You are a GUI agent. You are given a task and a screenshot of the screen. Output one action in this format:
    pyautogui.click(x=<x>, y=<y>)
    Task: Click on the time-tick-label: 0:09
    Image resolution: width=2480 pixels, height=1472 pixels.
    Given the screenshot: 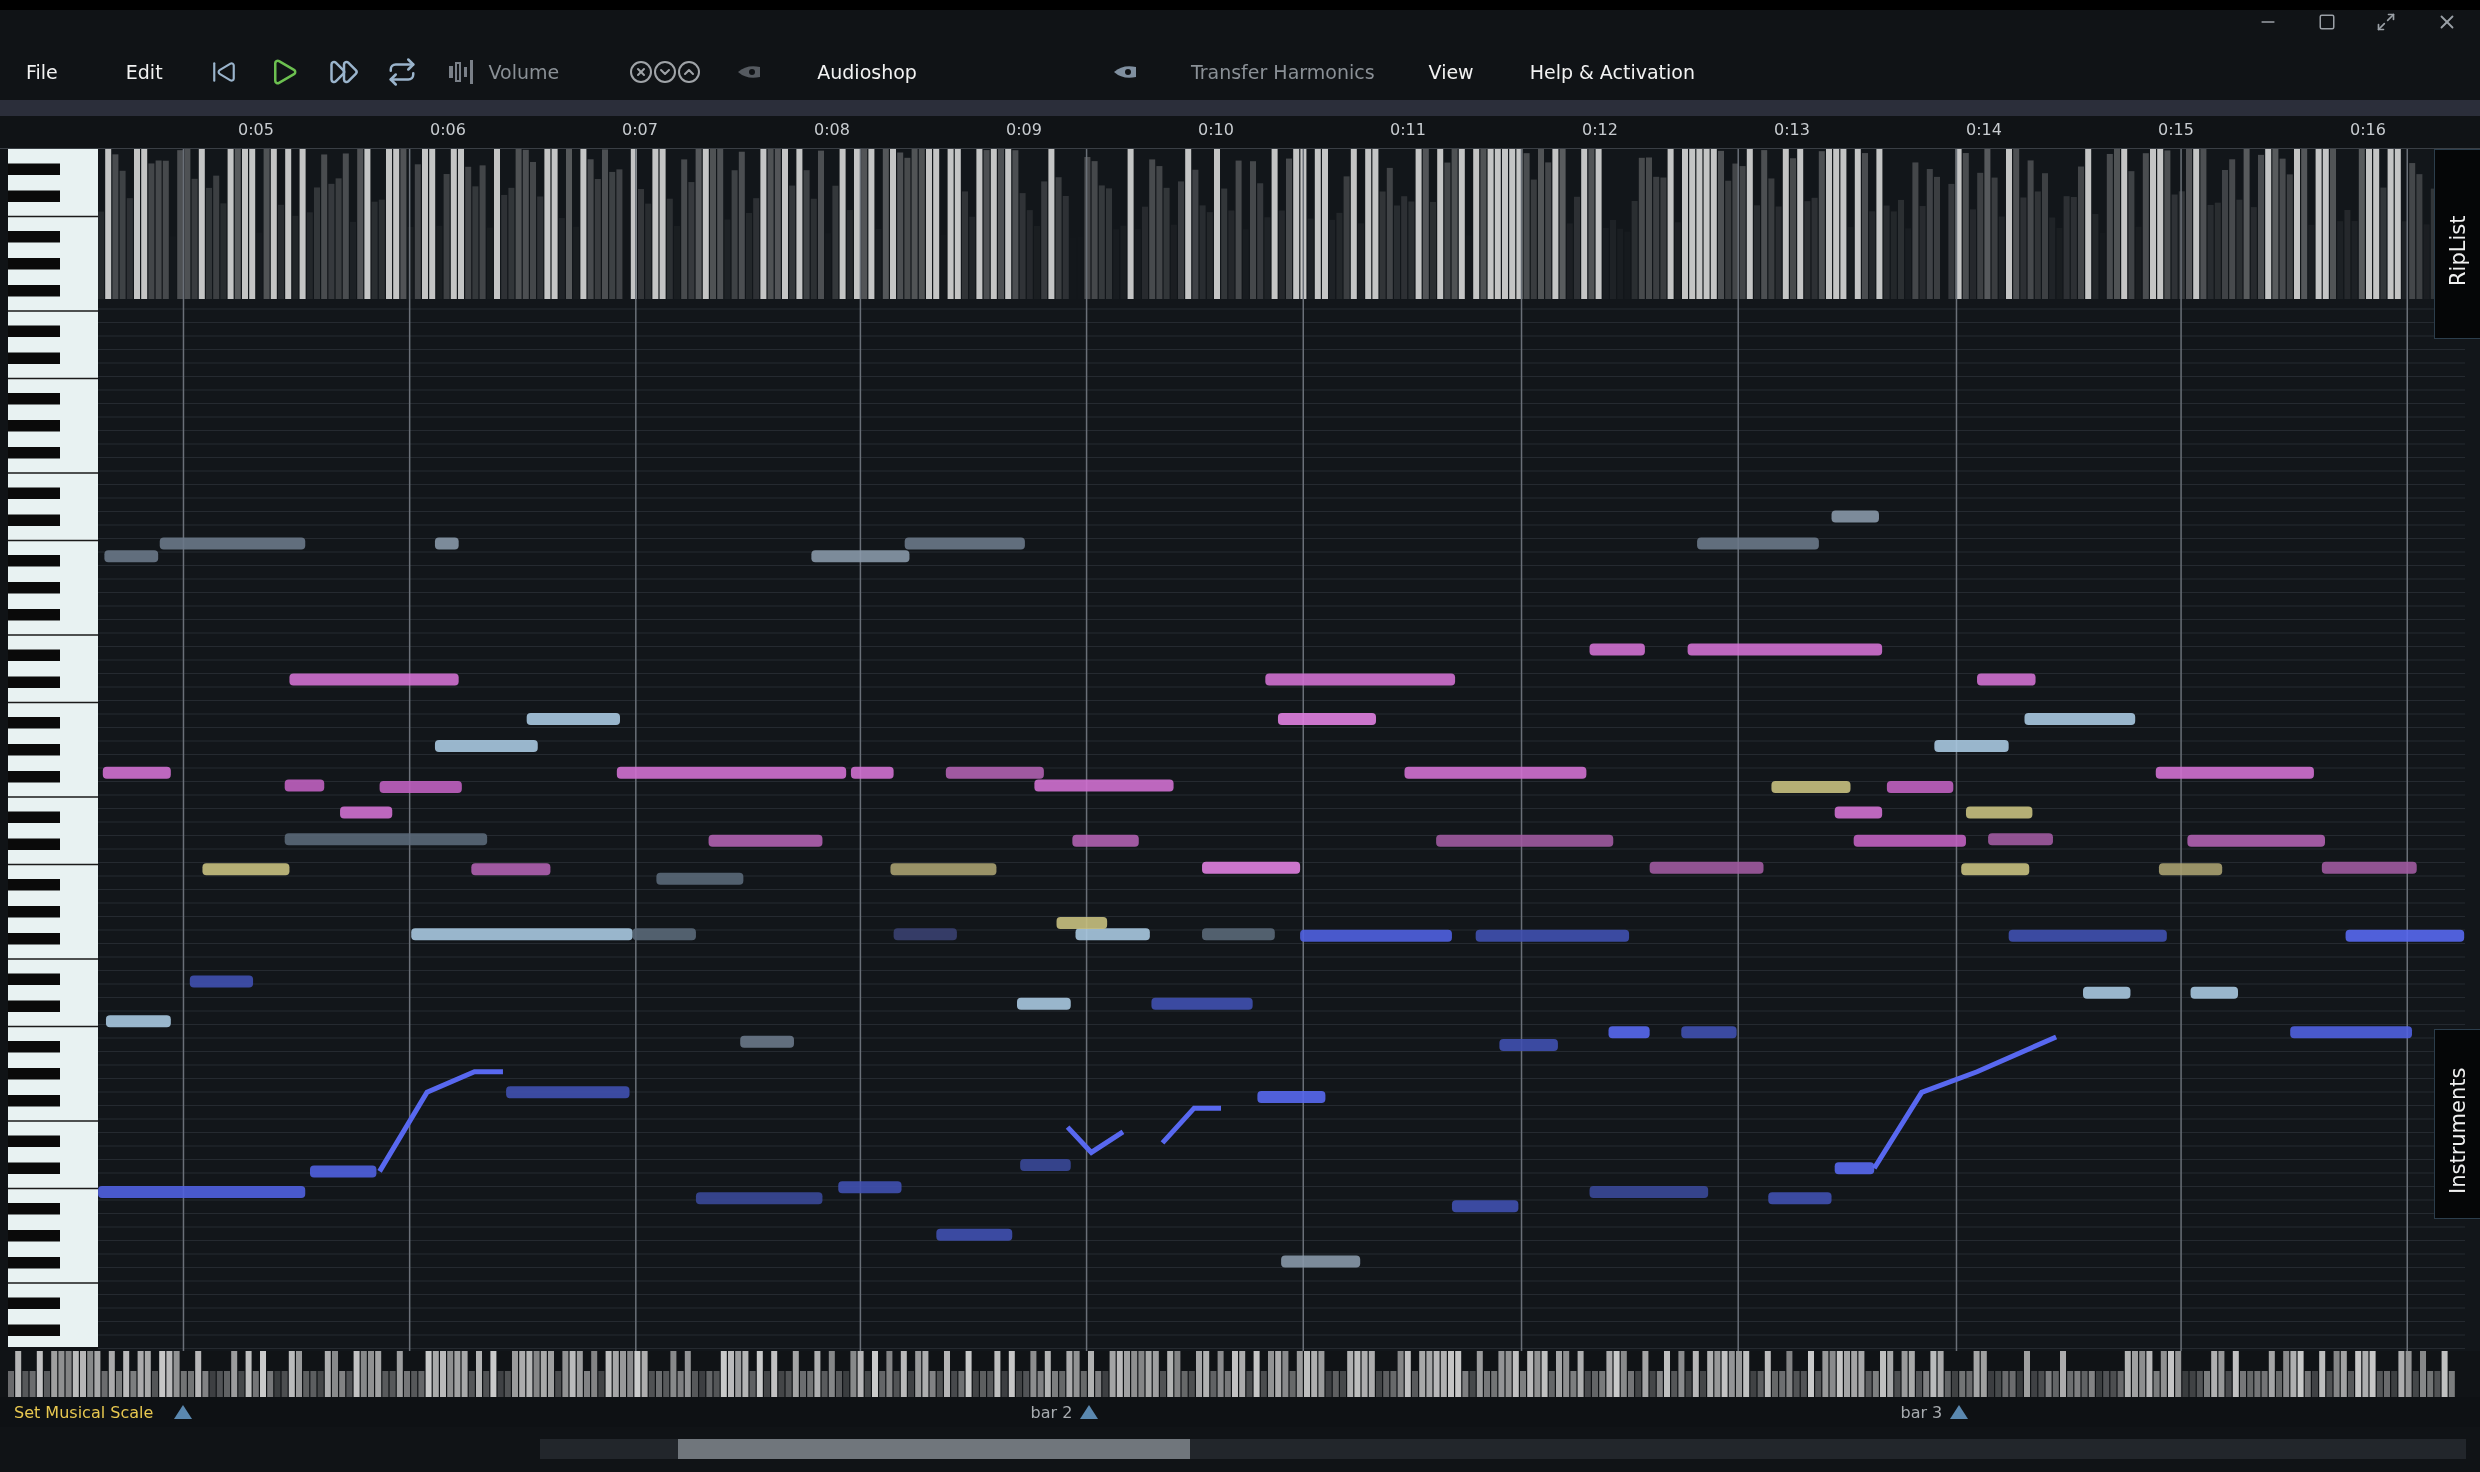 What is the action you would take?
    pyautogui.click(x=1024, y=130)
    